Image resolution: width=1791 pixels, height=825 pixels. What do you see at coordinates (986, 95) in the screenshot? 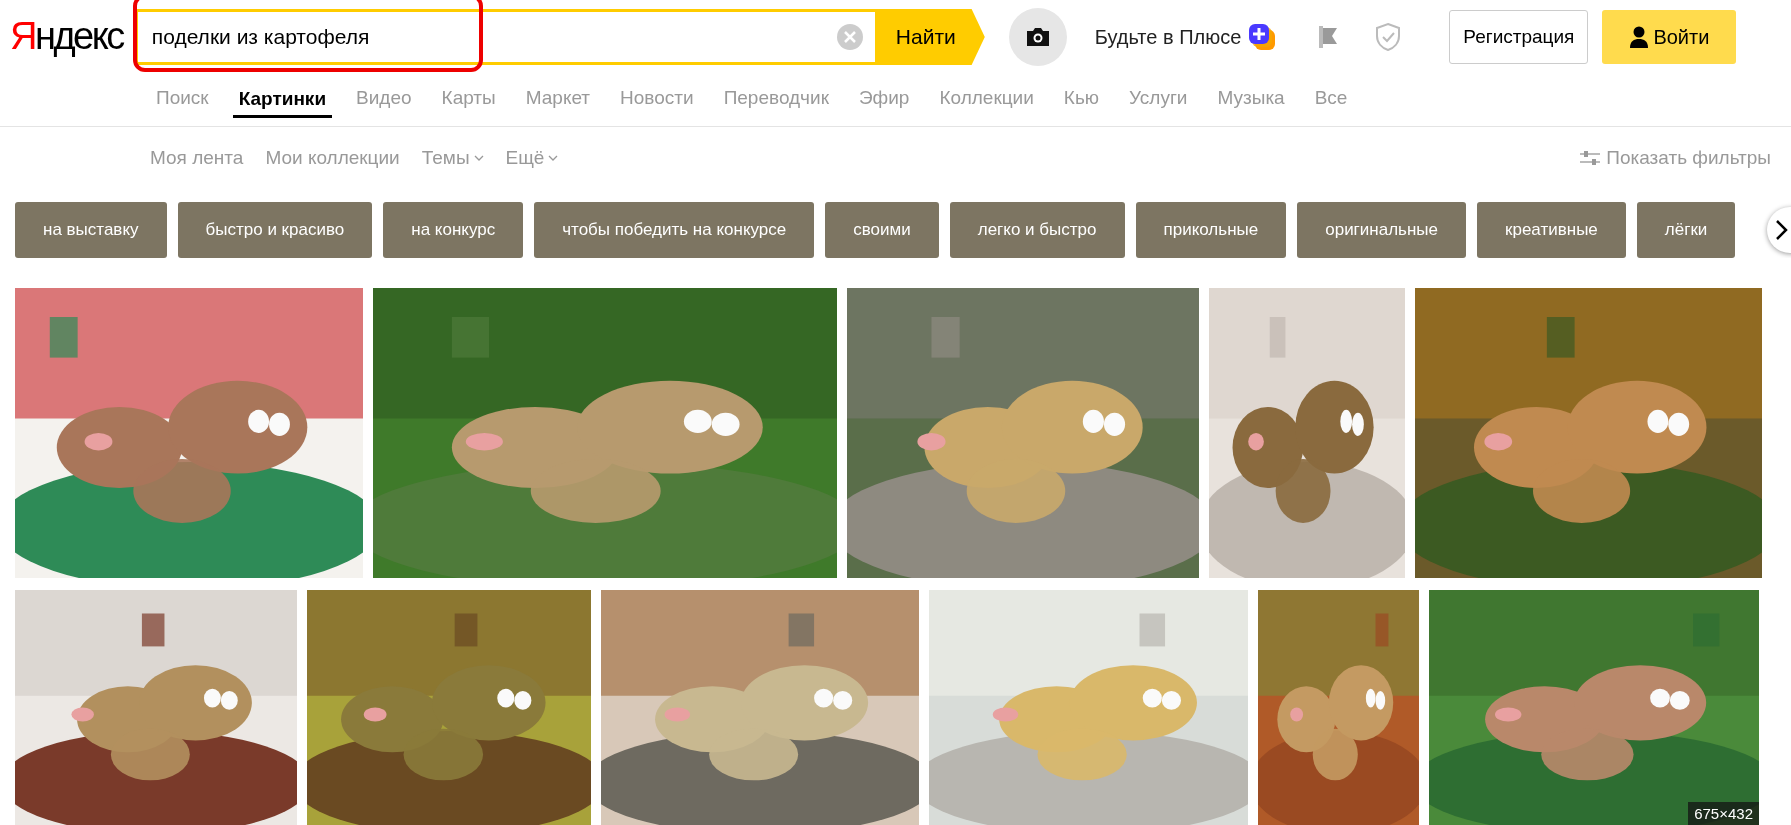
I see `service-tab: Коллекции` at bounding box center [986, 95].